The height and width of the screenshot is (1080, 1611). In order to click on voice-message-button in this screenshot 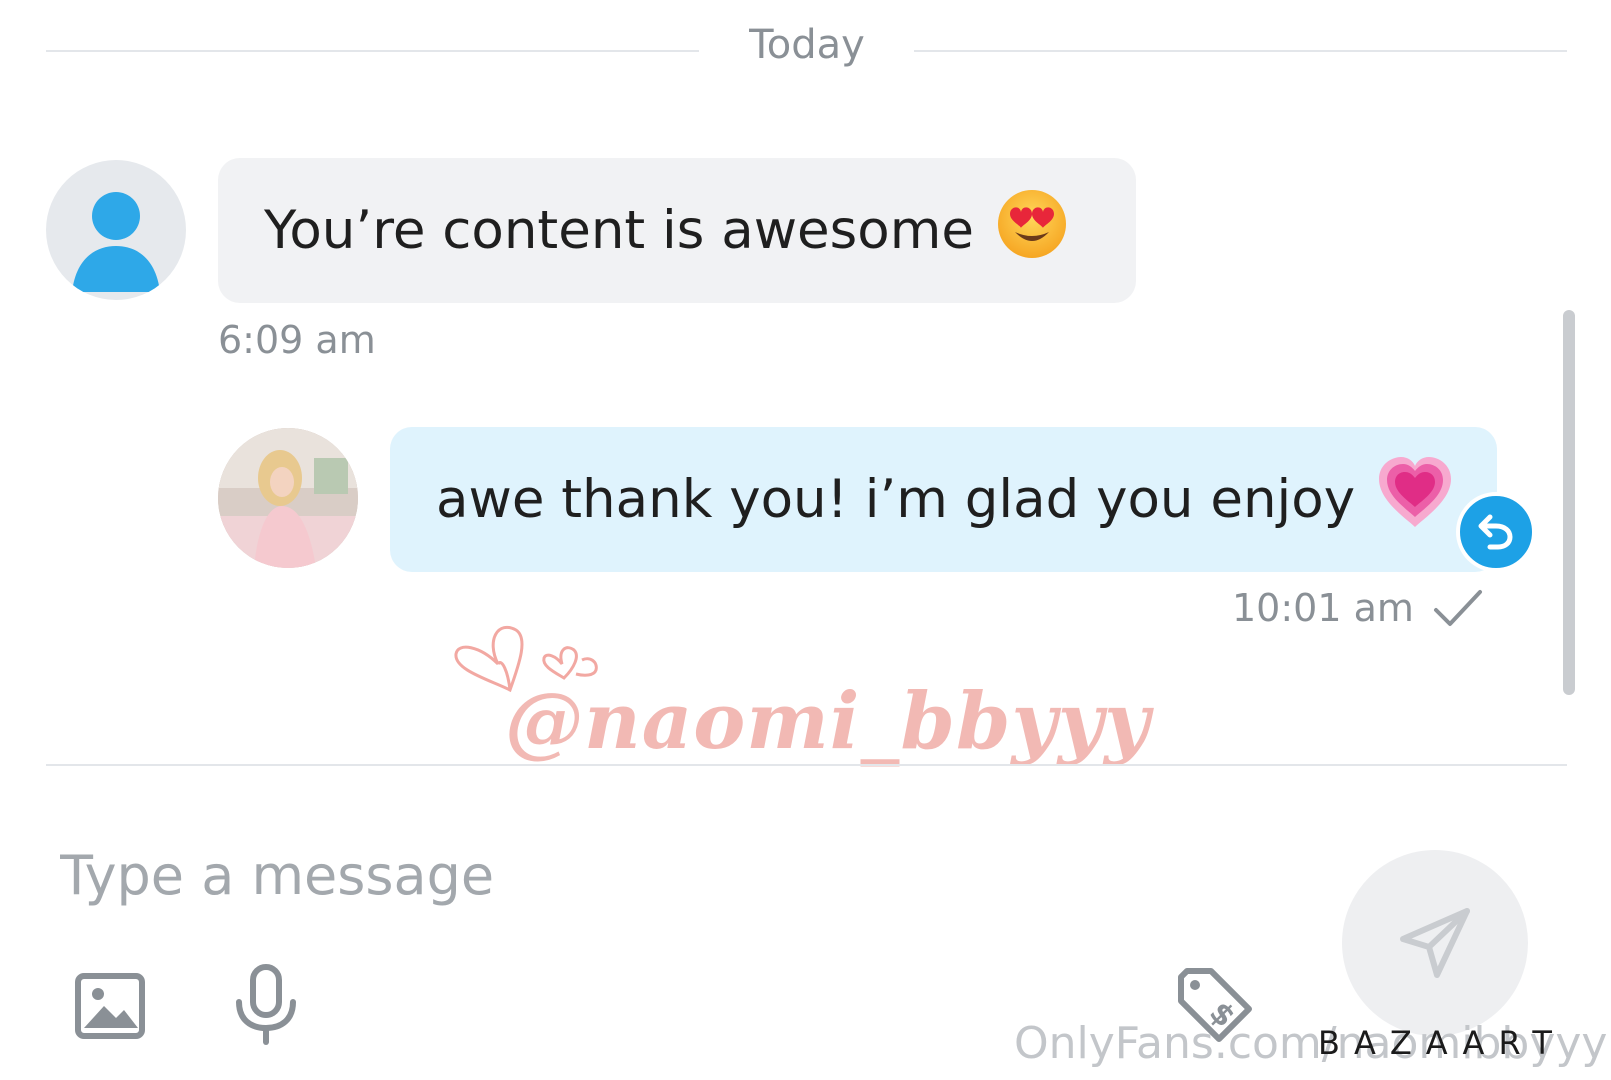, I will do `click(266, 1005)`.